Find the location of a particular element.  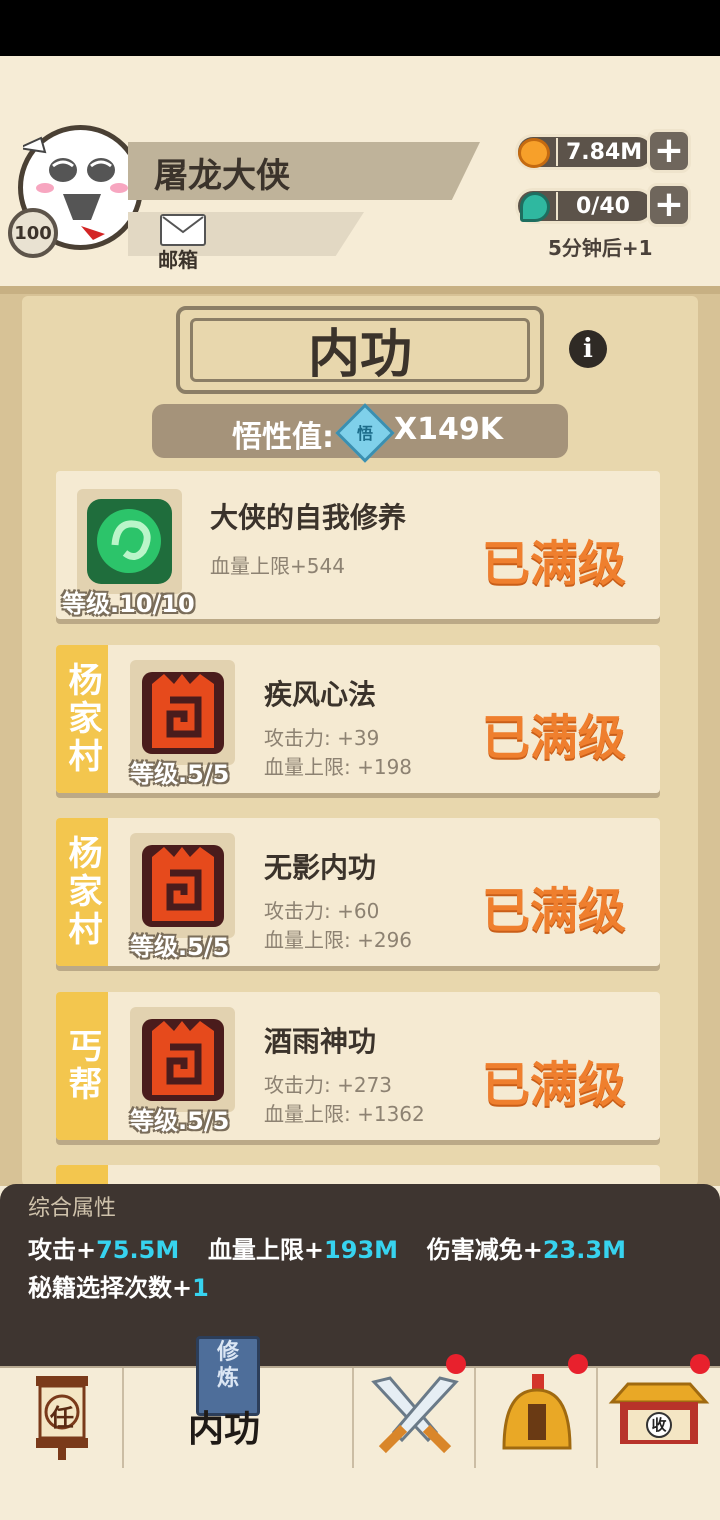

scroll-icon-text: 任 is located at coordinates (62, 1418).